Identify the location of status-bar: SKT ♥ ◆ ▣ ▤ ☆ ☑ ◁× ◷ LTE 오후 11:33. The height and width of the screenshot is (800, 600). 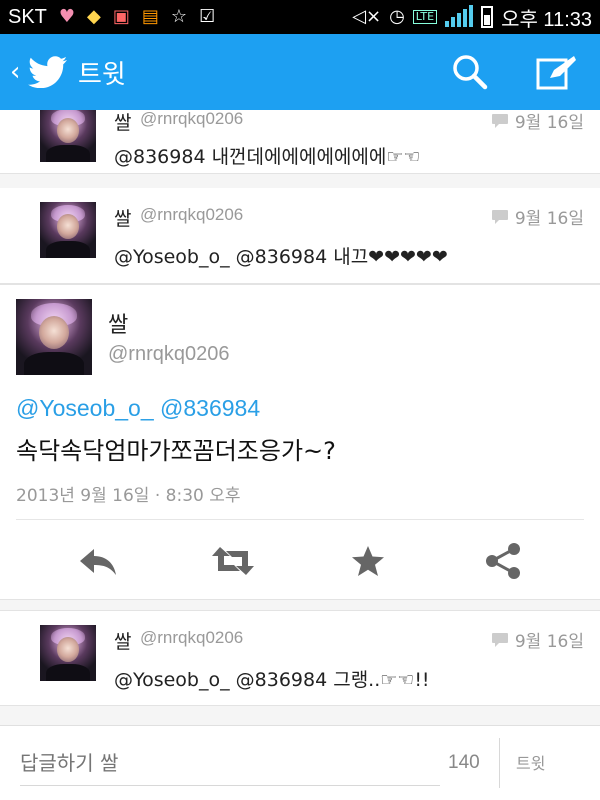
(300, 17).